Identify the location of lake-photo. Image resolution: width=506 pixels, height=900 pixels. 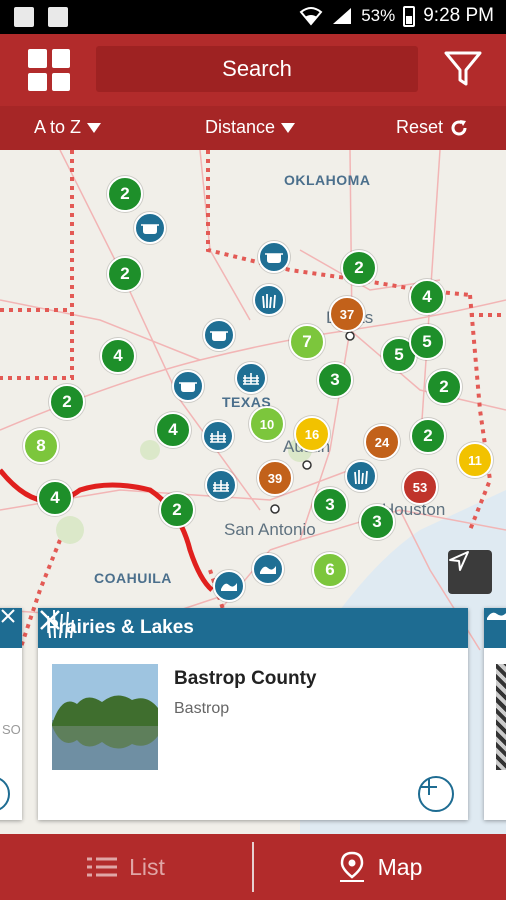
(105, 717).